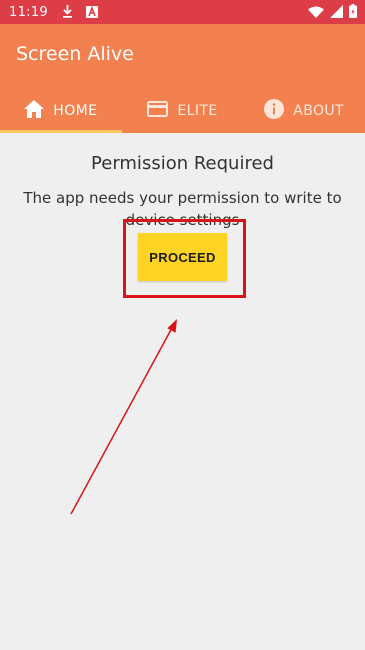  What do you see at coordinates (197, 110) in the screenshot?
I see `tab-elite-label: ELITE` at bounding box center [197, 110].